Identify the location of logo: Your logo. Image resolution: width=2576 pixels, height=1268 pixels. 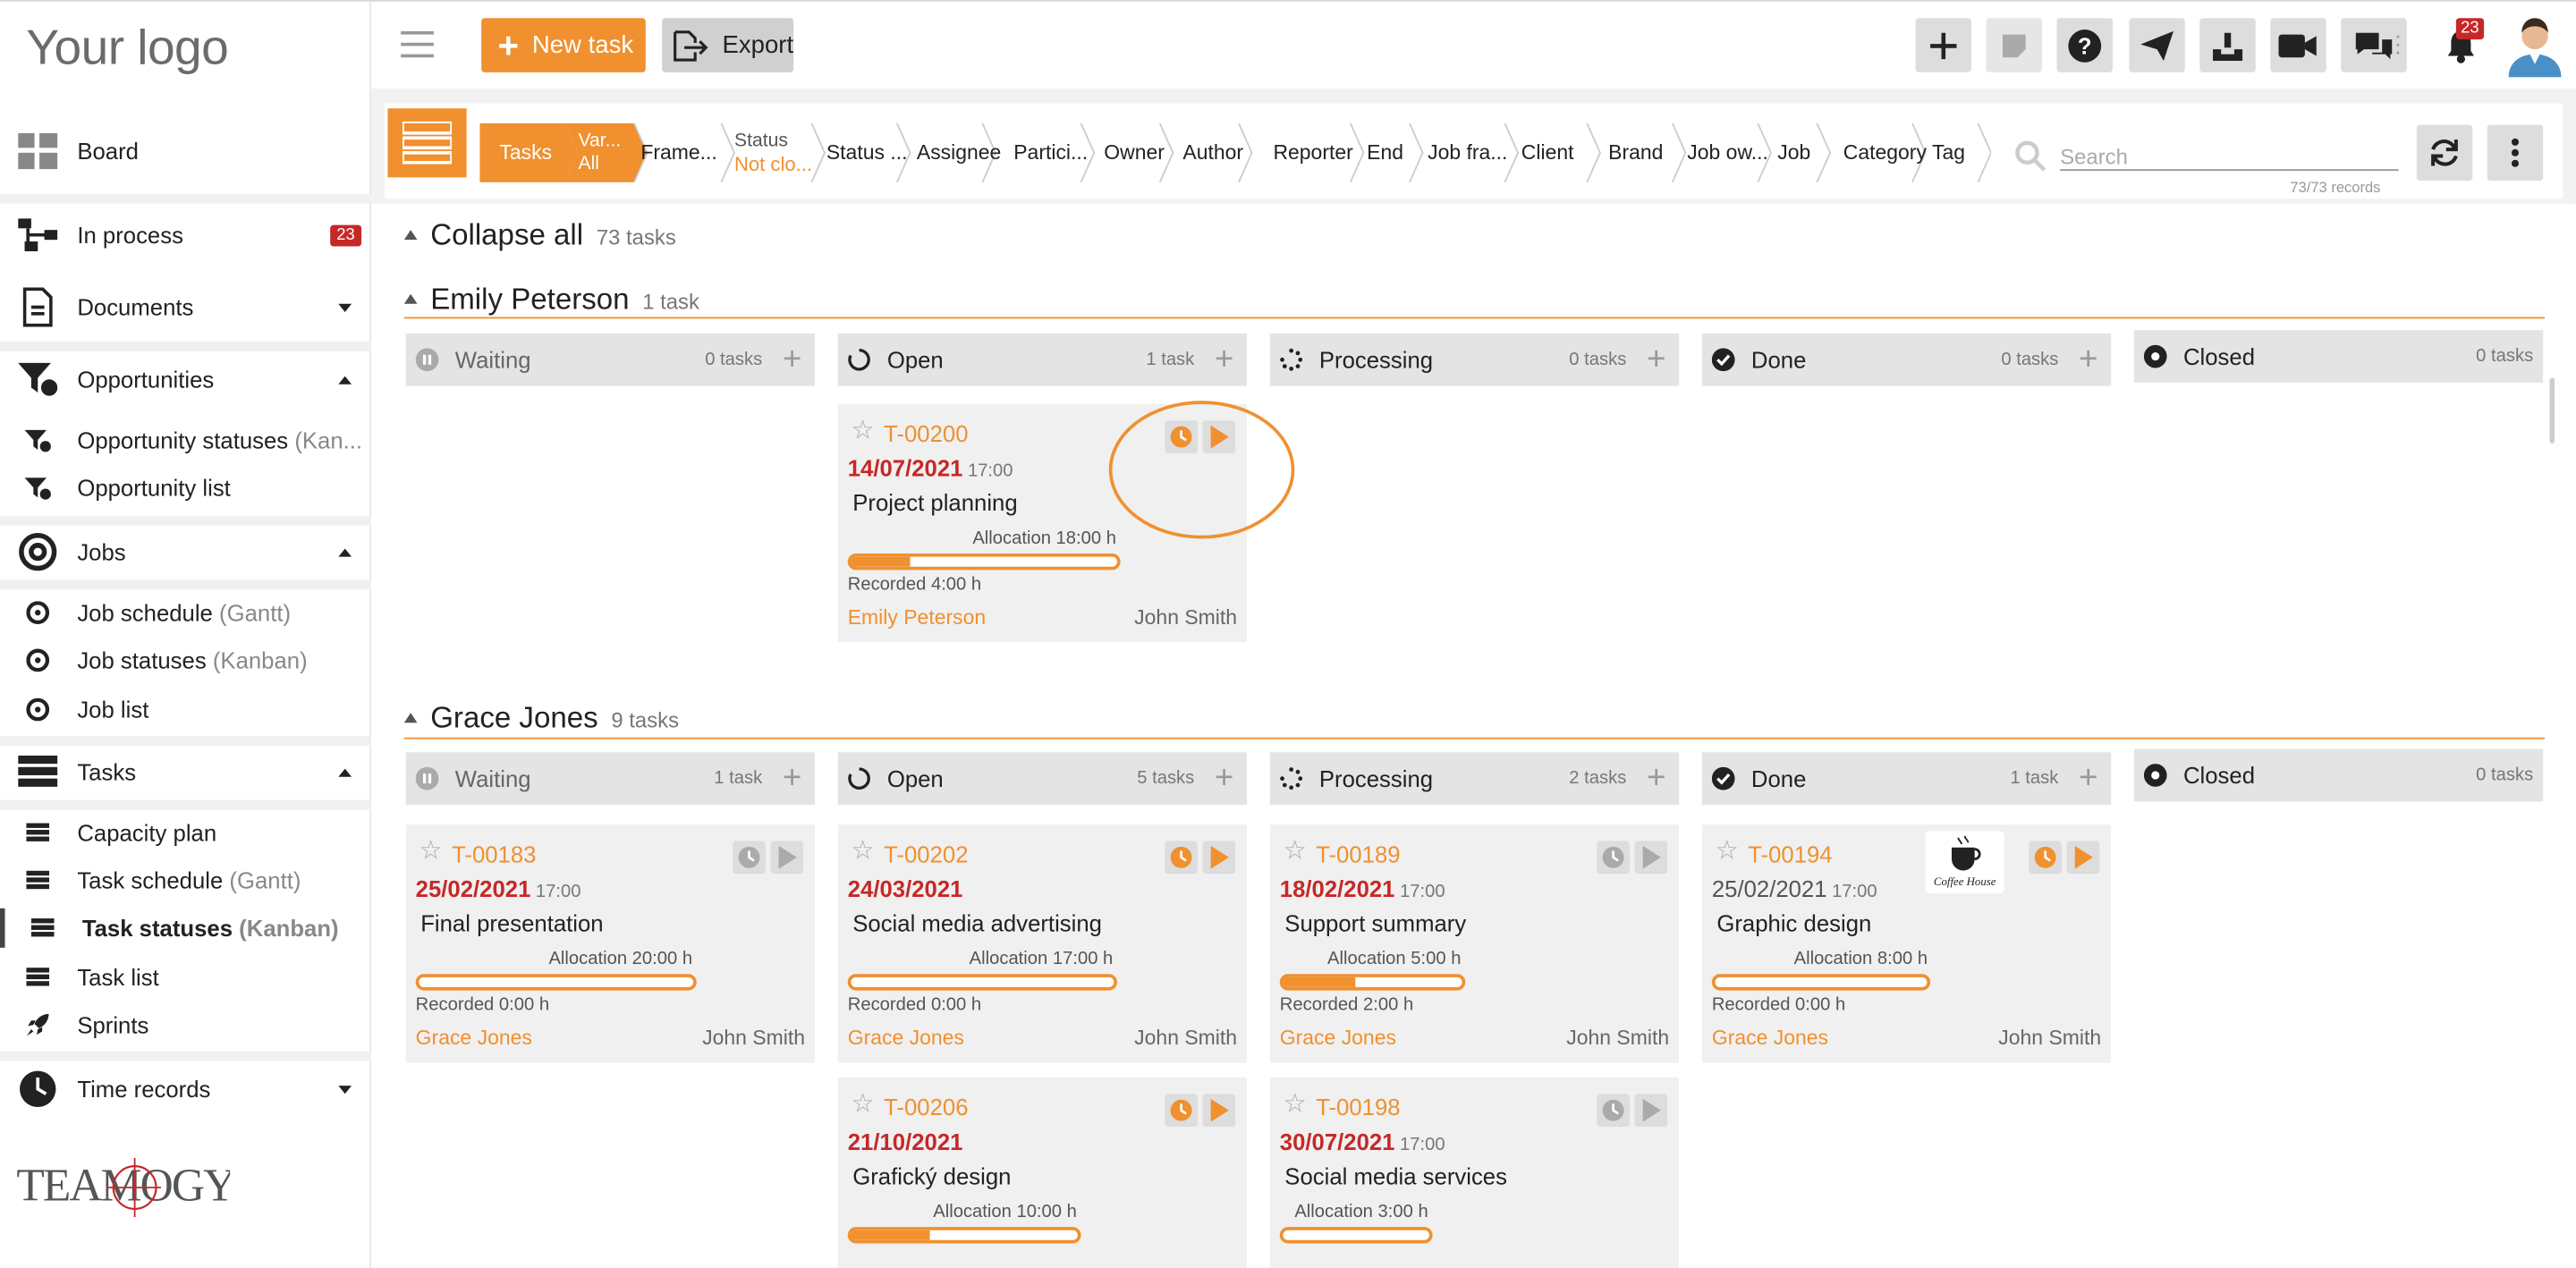
(127, 49).